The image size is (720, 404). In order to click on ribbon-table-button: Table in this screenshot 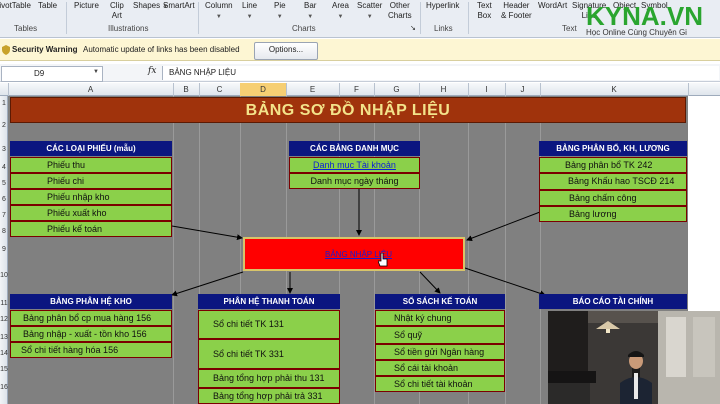, I will do `click(47, 6)`.